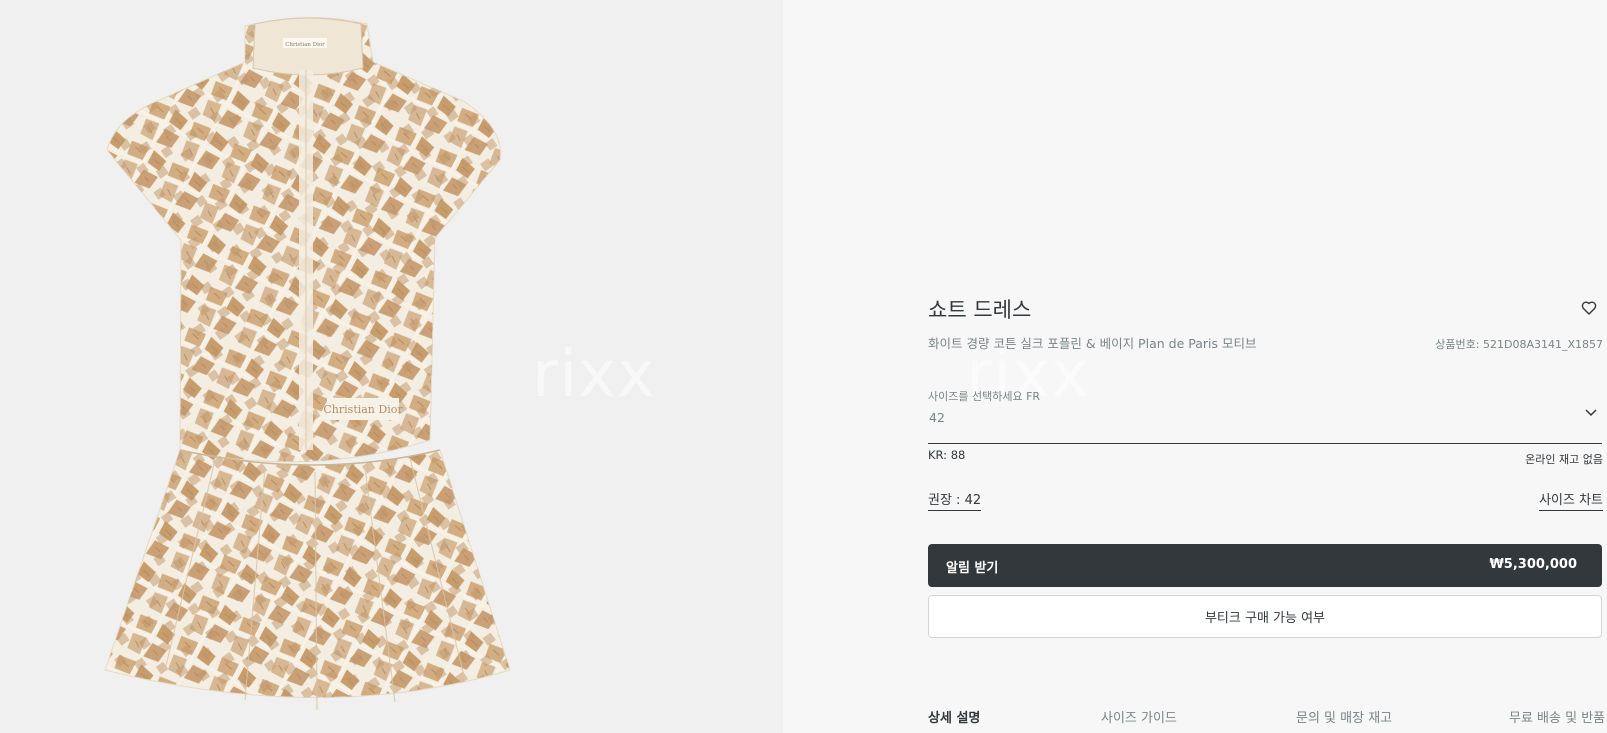  Describe the element at coordinates (1571, 500) in the screenshot. I see `size-chart-link: 사이즈 차트` at that location.